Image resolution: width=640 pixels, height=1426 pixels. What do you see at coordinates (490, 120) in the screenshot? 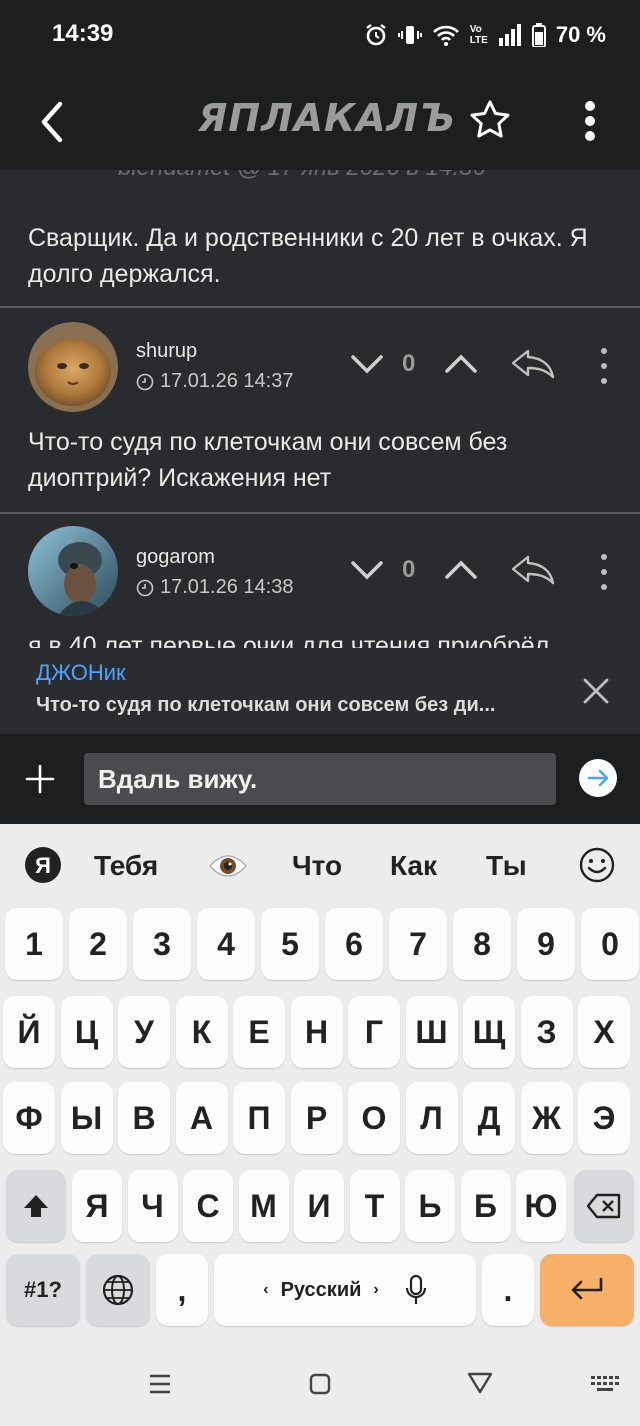
I see `star-icon` at bounding box center [490, 120].